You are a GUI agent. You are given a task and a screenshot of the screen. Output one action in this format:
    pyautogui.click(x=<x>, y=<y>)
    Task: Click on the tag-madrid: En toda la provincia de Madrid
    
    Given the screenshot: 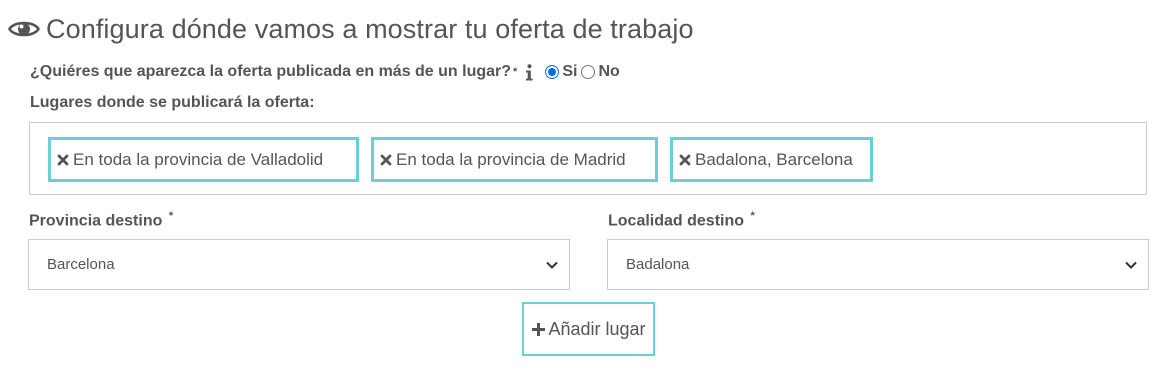 What is the action you would take?
    pyautogui.click(x=514, y=159)
    